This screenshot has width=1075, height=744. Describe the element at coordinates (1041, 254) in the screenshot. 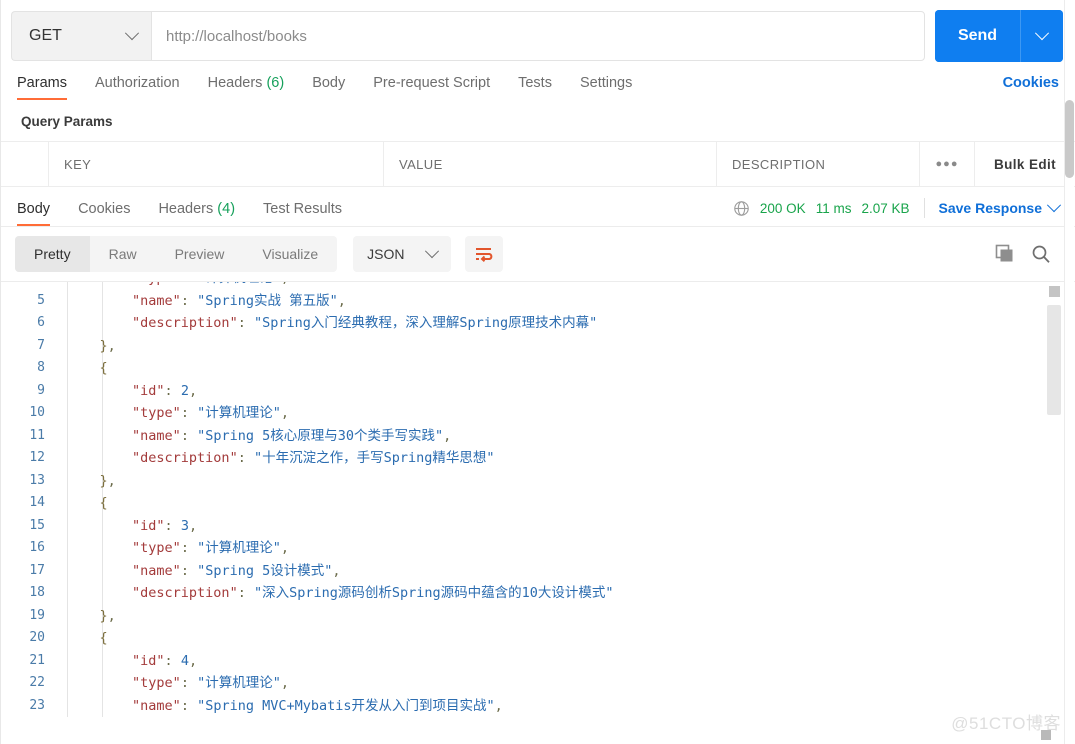

I see `search-button` at that location.